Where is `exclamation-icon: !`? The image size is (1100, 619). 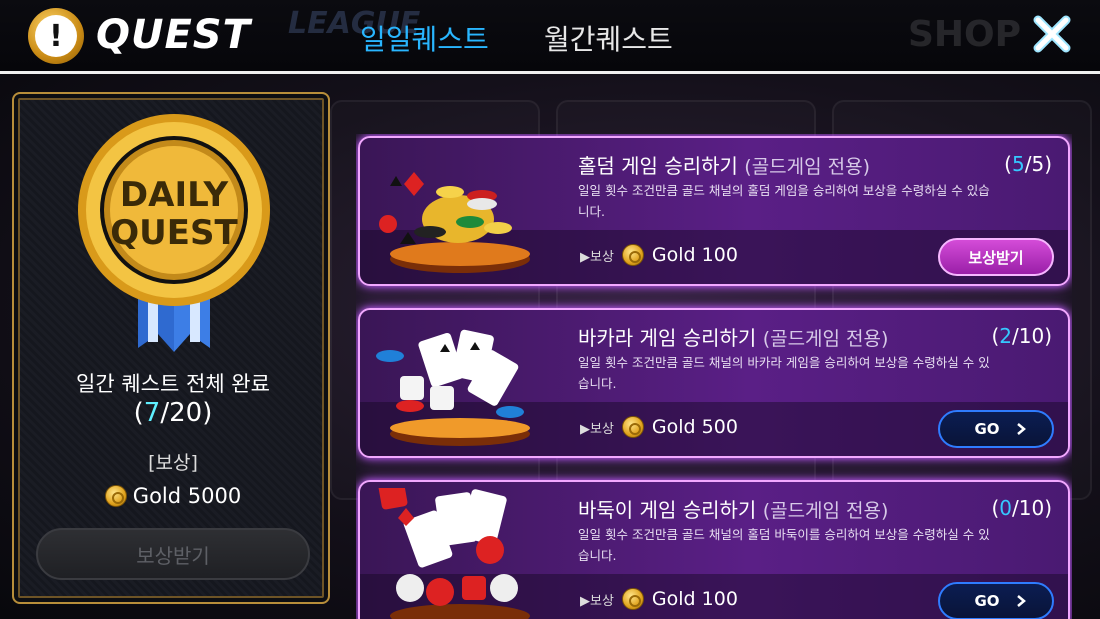 exclamation-icon: ! is located at coordinates (56, 36).